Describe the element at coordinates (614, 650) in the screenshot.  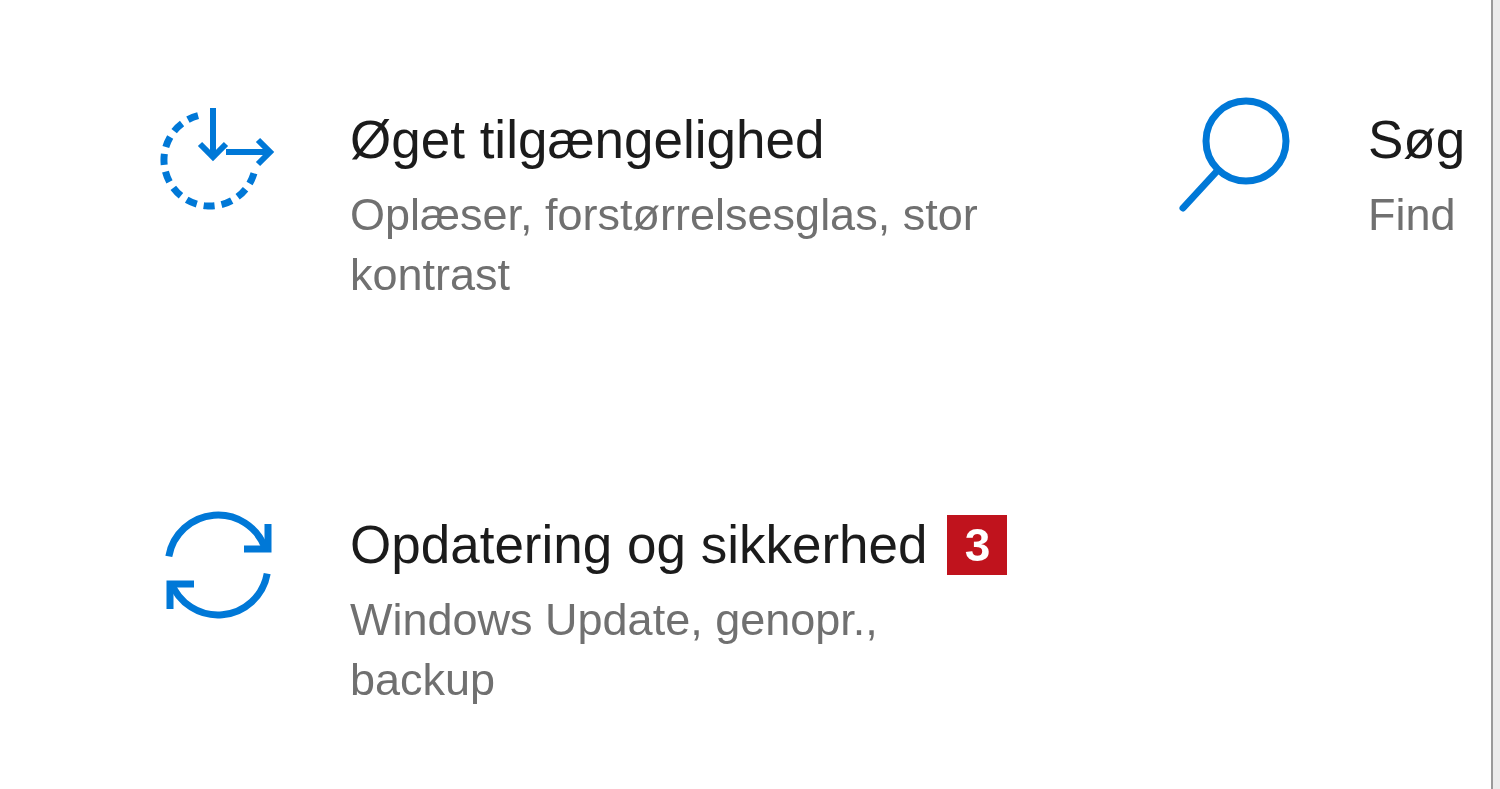
I see `category-description: Windows Update, genopr., backup` at that location.